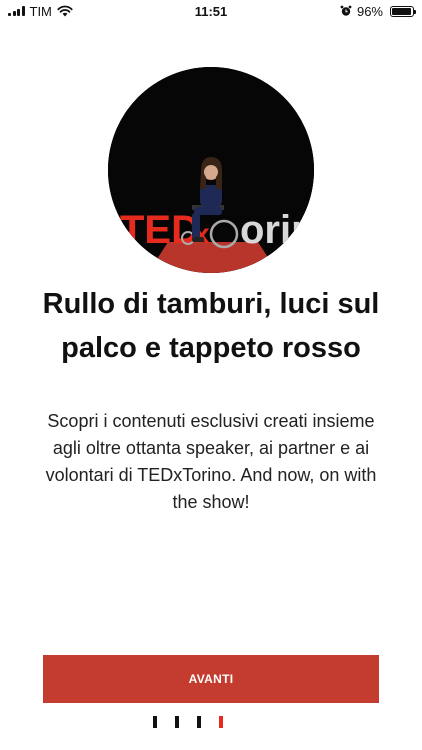  Describe the element at coordinates (277, 230) in the screenshot. I see `svg-text: orin` at that location.